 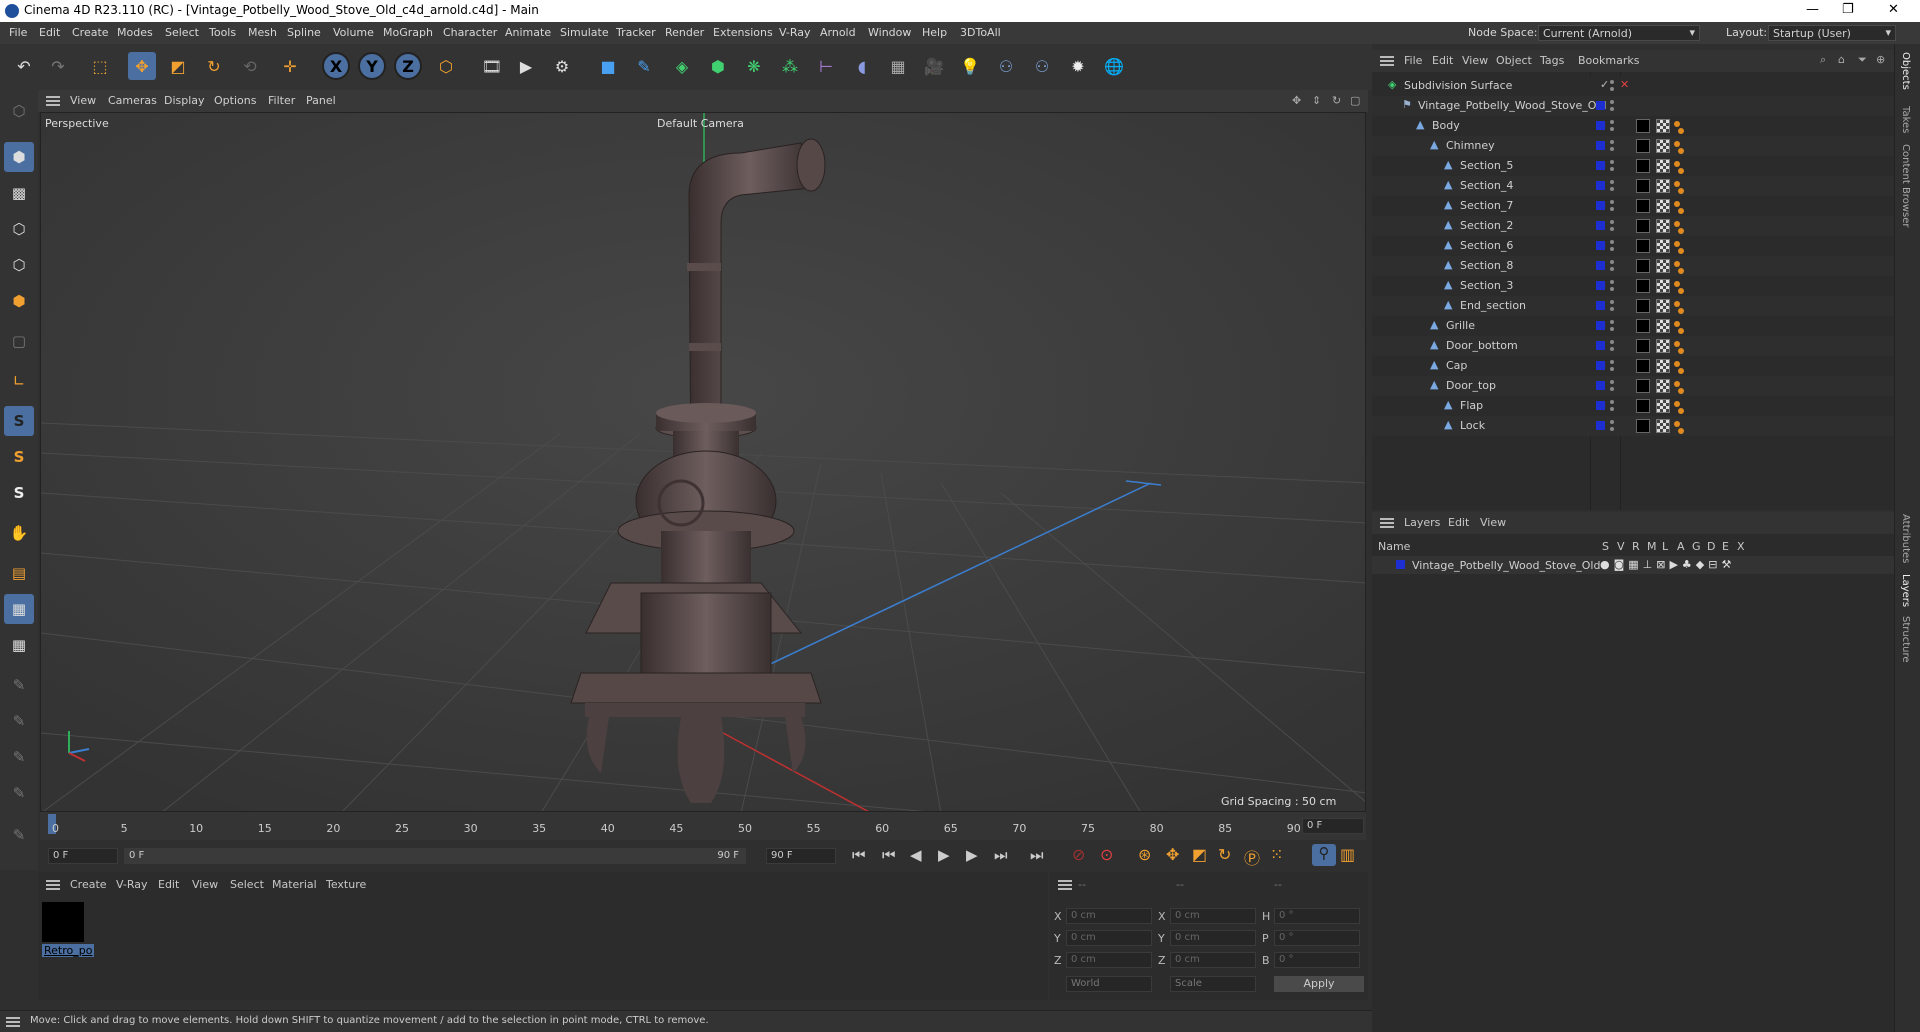 I want to click on layer-menu-layers: Layers, so click(x=1422, y=522).